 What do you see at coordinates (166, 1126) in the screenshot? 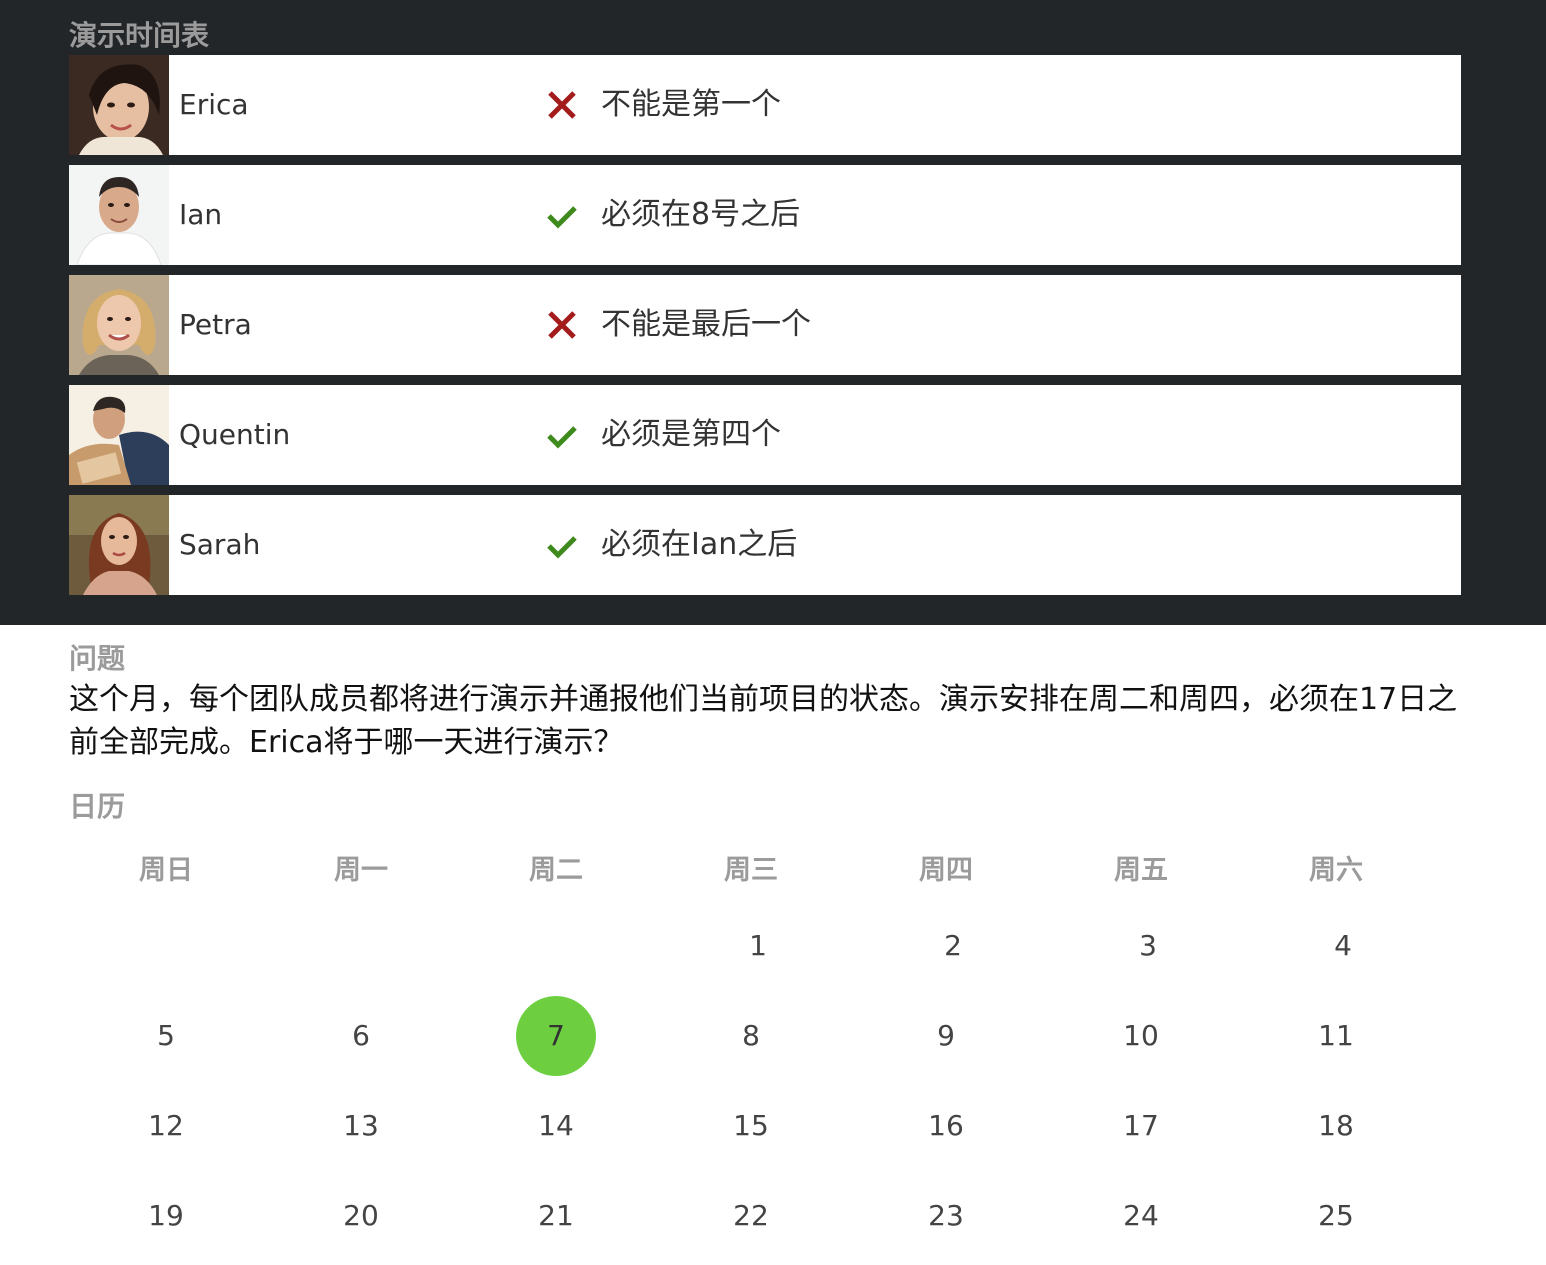
I see `calendar-day: 12` at bounding box center [166, 1126].